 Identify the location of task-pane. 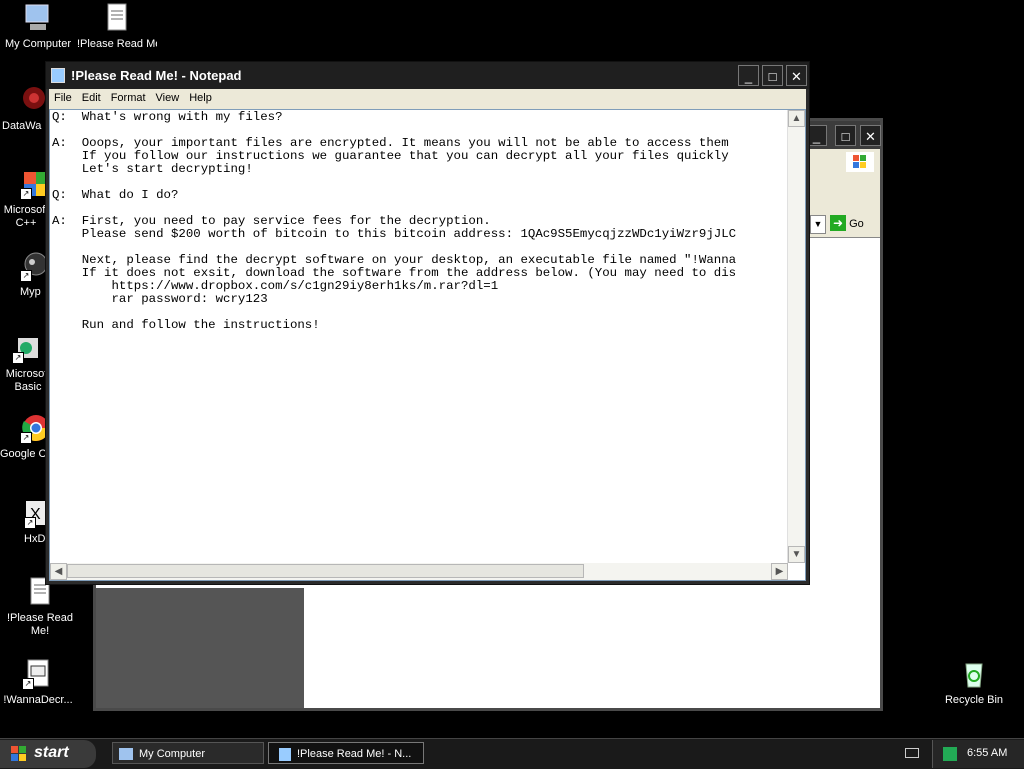
(200, 648).